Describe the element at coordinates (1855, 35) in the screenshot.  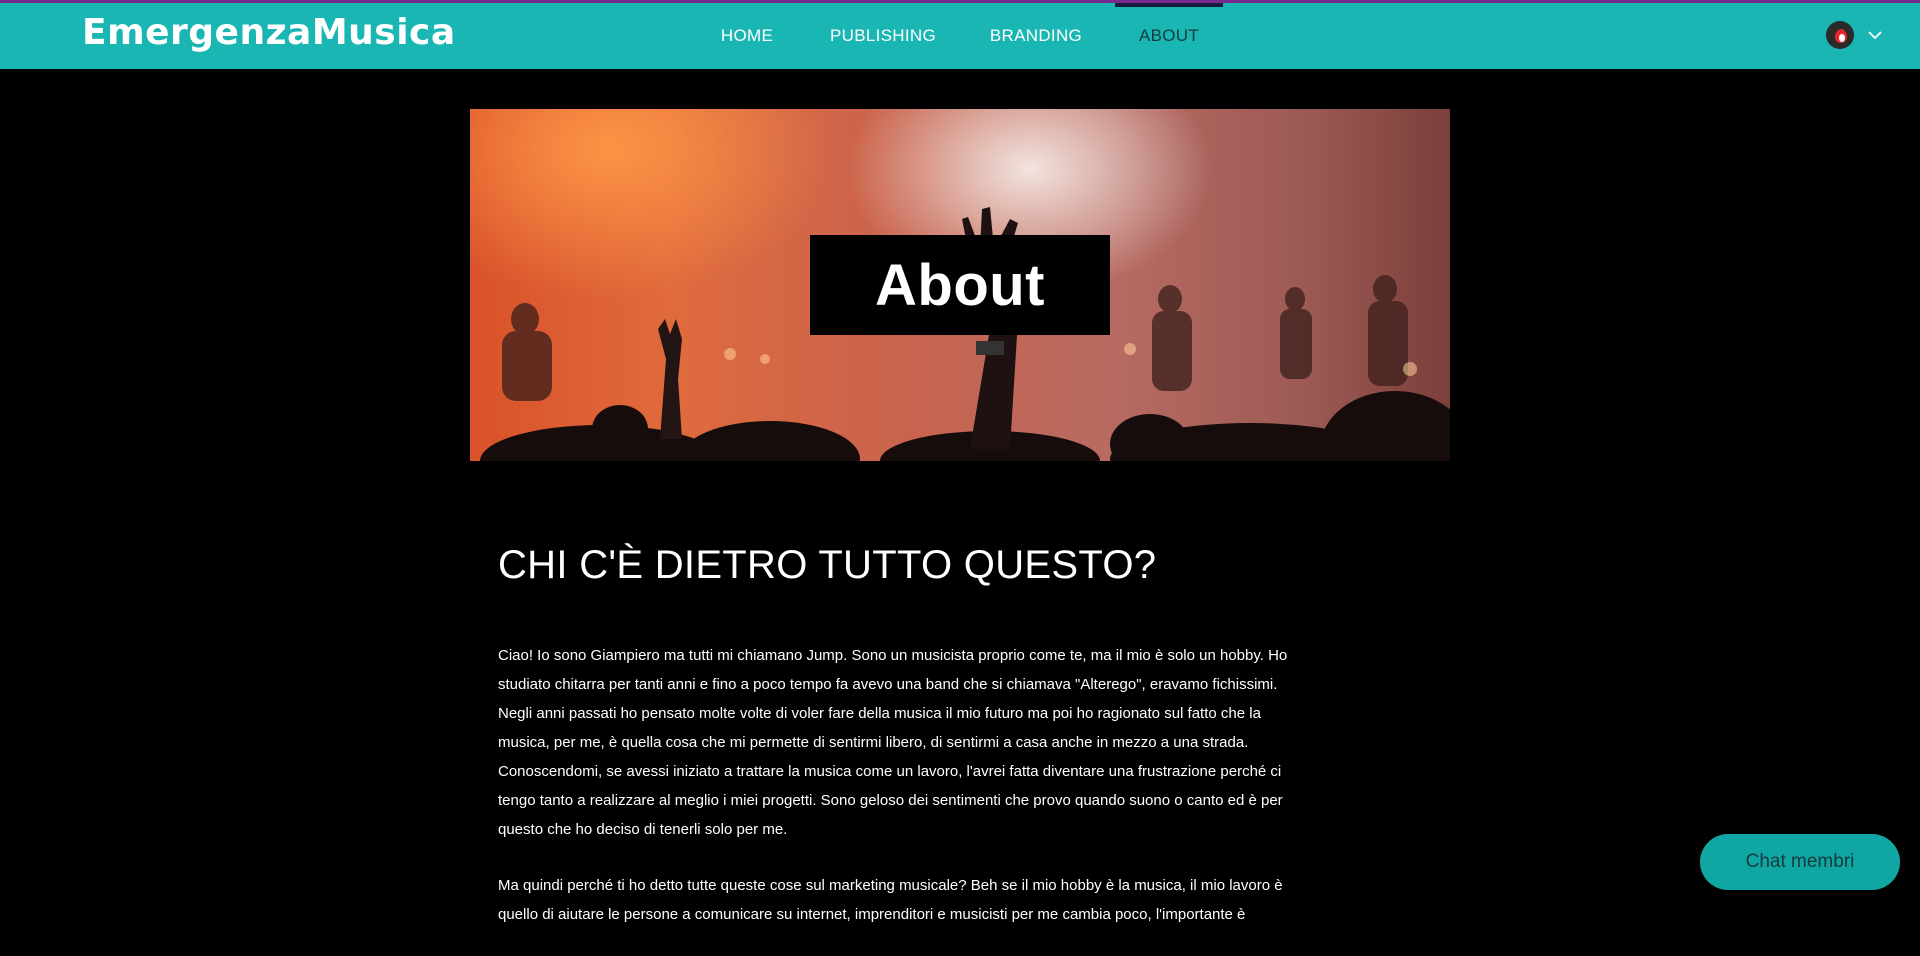
I see `user-menu` at that location.